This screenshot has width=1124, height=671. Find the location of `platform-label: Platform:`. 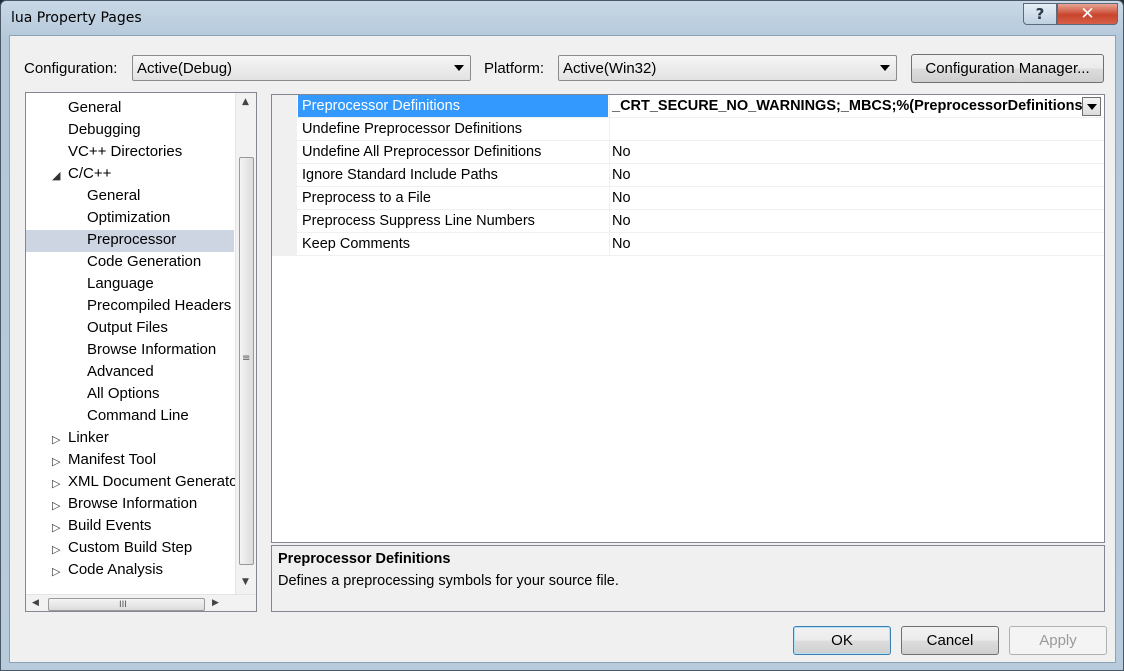

platform-label: Platform: is located at coordinates (514, 68).